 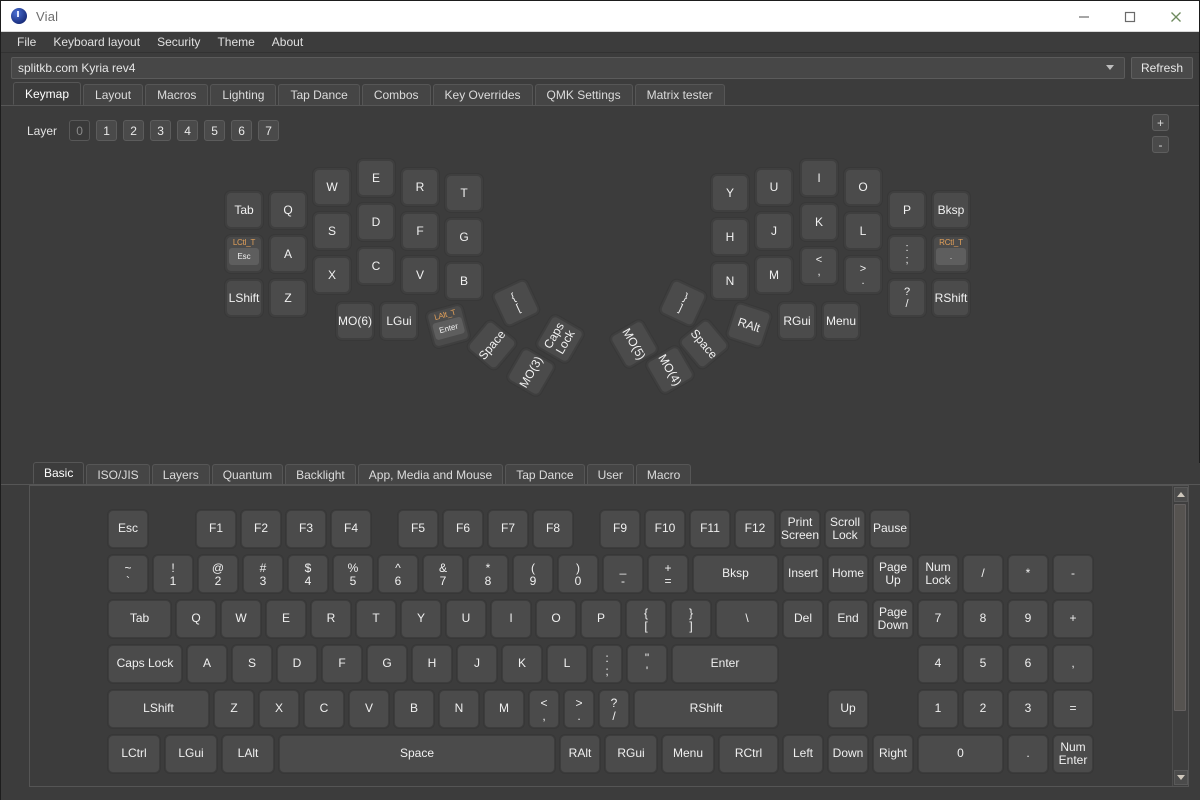 What do you see at coordinates (139, 619) in the screenshot?
I see `ref-key-tab: Tab` at bounding box center [139, 619].